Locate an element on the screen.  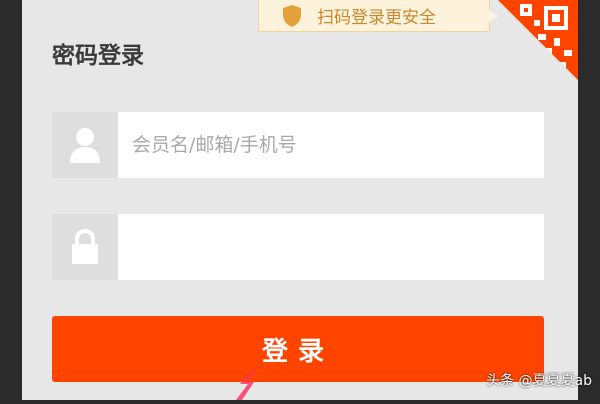
pointer-arrow-icon is located at coordinates (252, 380).